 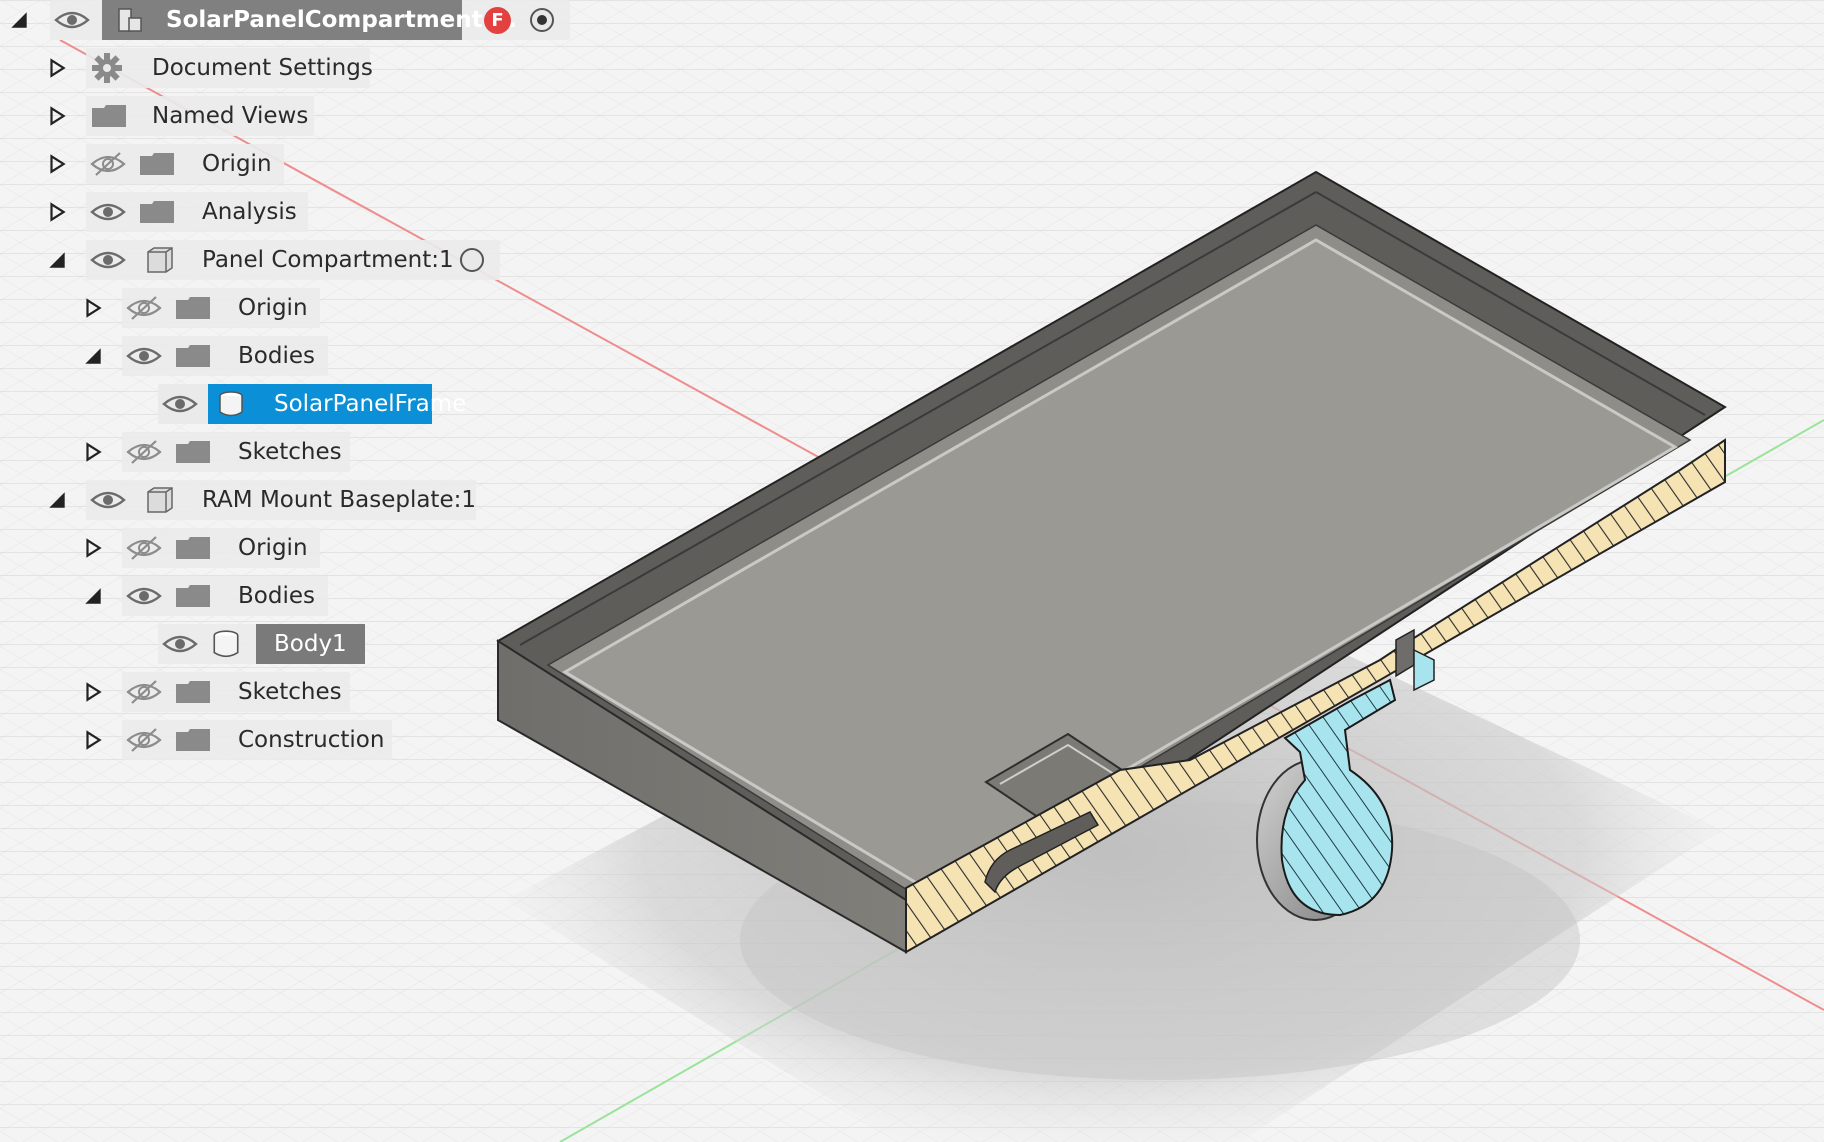 I want to click on browser-item-named-views: Named Views, so click(x=157, y=116).